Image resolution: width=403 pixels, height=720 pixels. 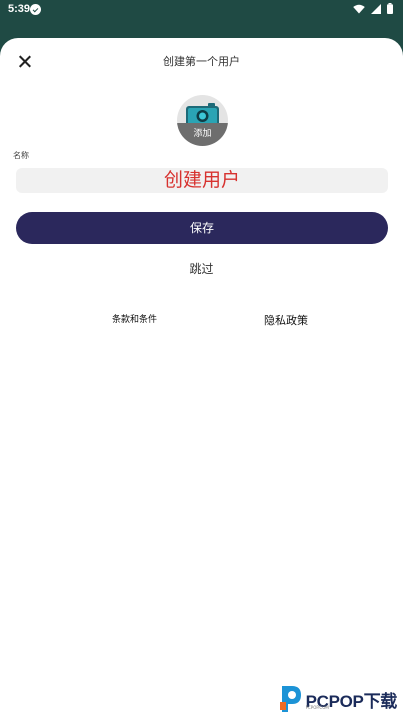 What do you see at coordinates (35, 9) in the screenshot?
I see `app-check-icon` at bounding box center [35, 9].